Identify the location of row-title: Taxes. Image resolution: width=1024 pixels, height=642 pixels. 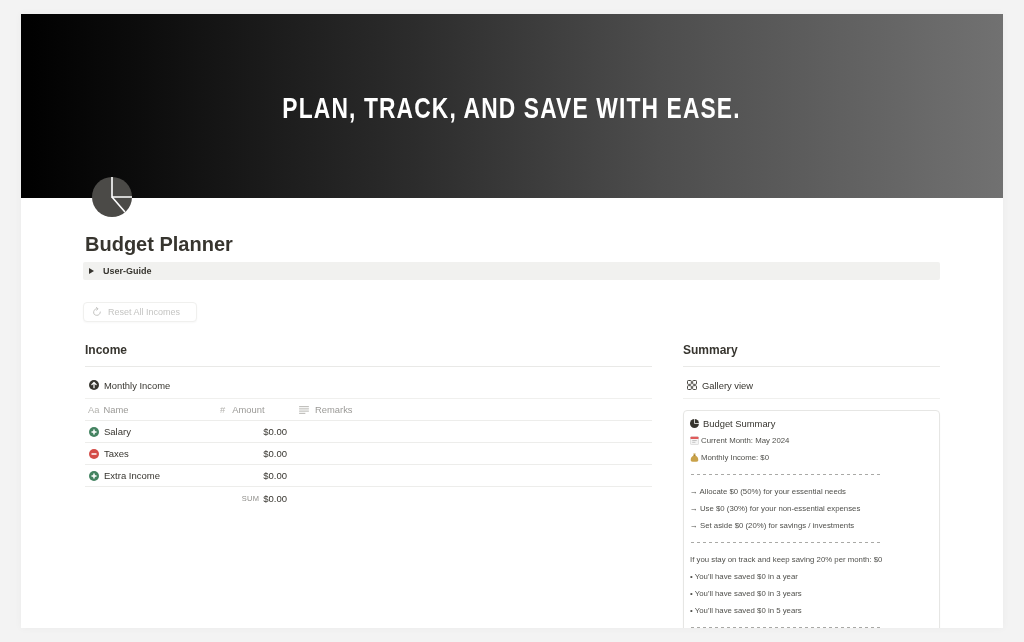
(116, 453).